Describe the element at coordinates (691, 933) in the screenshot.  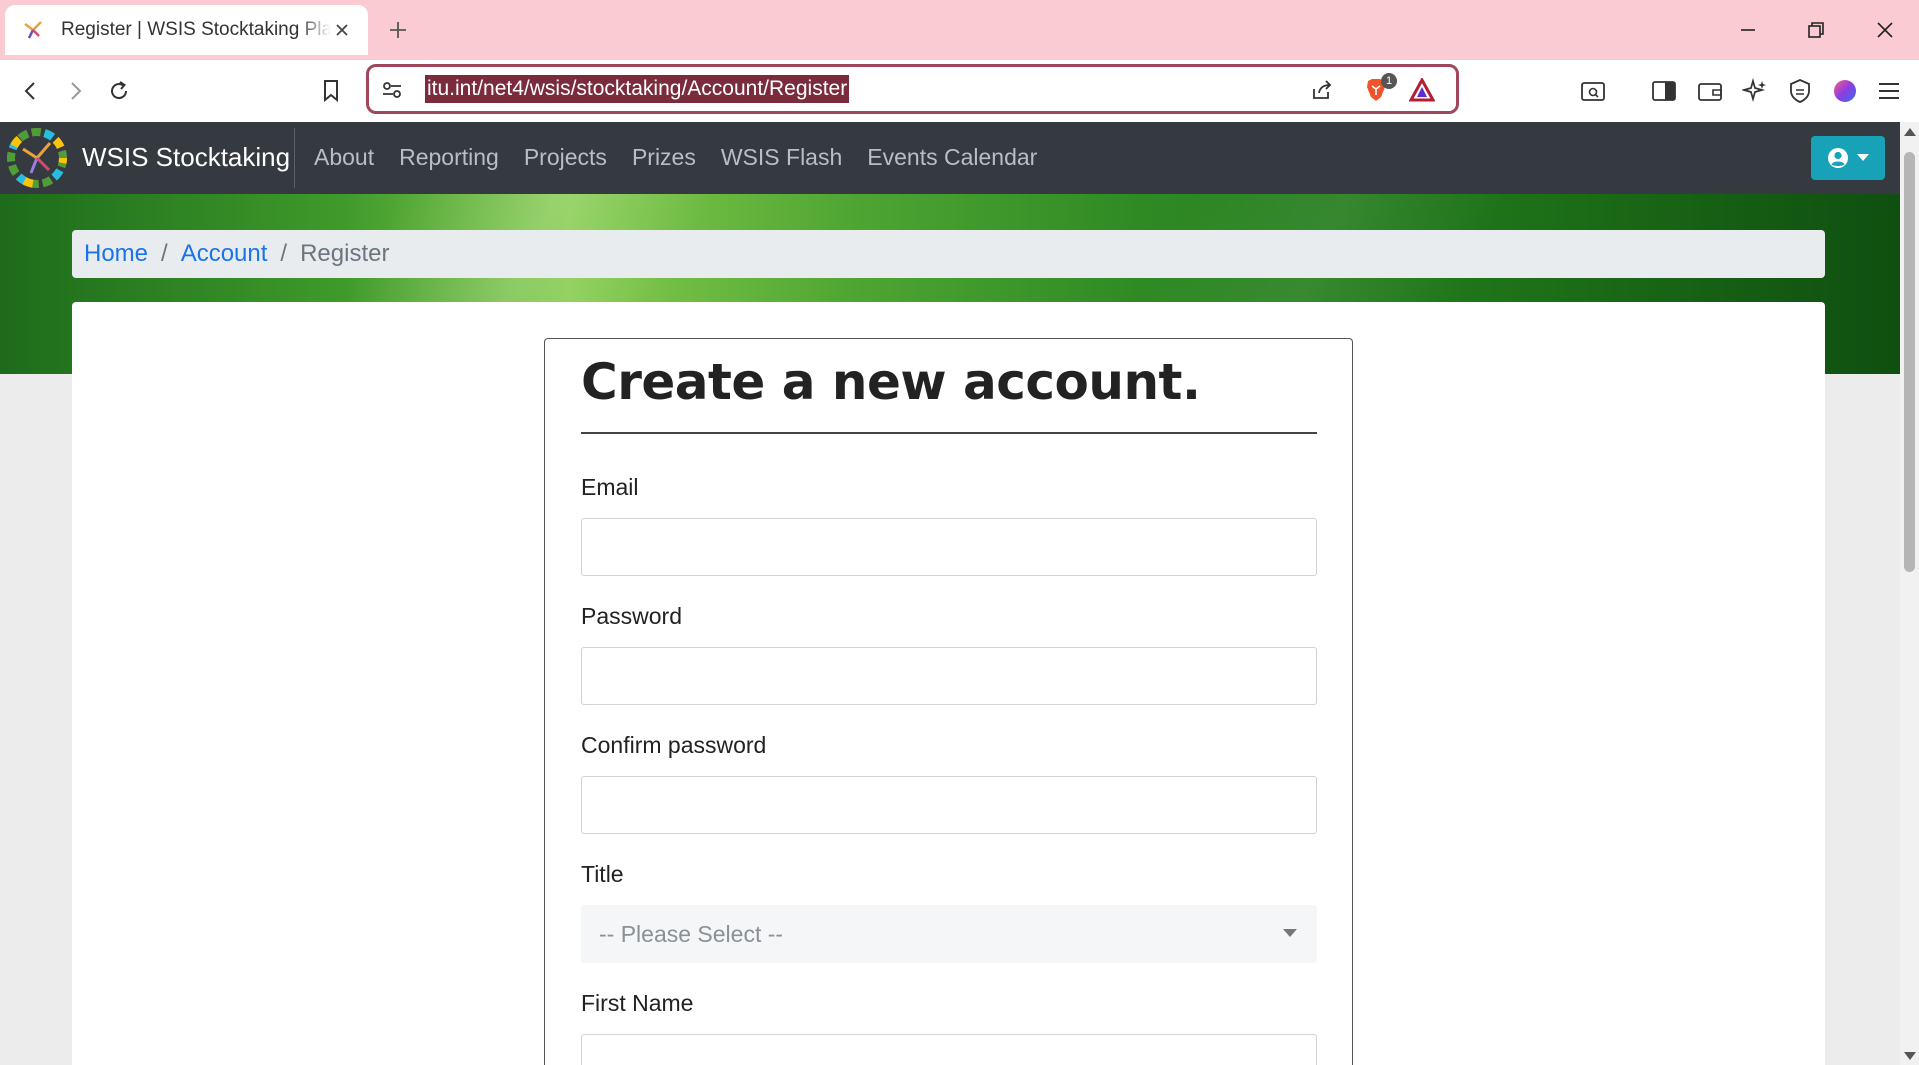
I see `title-select-value: -- Please Select --` at that location.